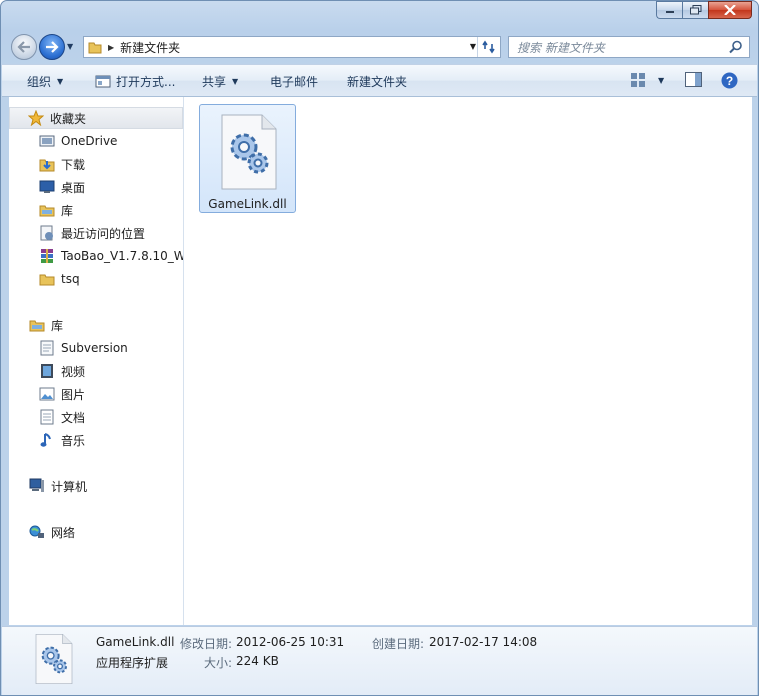  Describe the element at coordinates (70, 46) in the screenshot. I see `recent-pages-dropdown: ▼` at that location.